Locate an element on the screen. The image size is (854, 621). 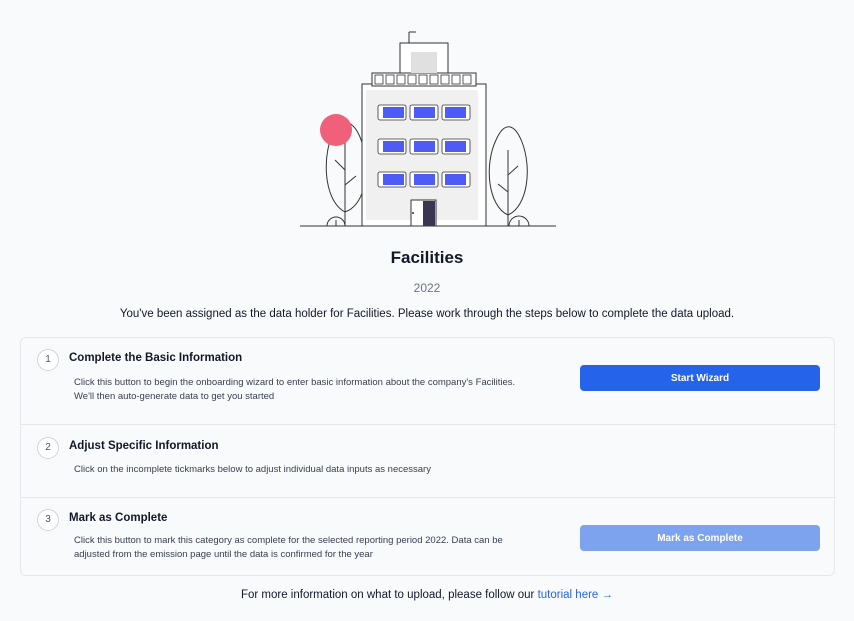
step-title: Adjust Specific Information is located at coordinates (144, 446).